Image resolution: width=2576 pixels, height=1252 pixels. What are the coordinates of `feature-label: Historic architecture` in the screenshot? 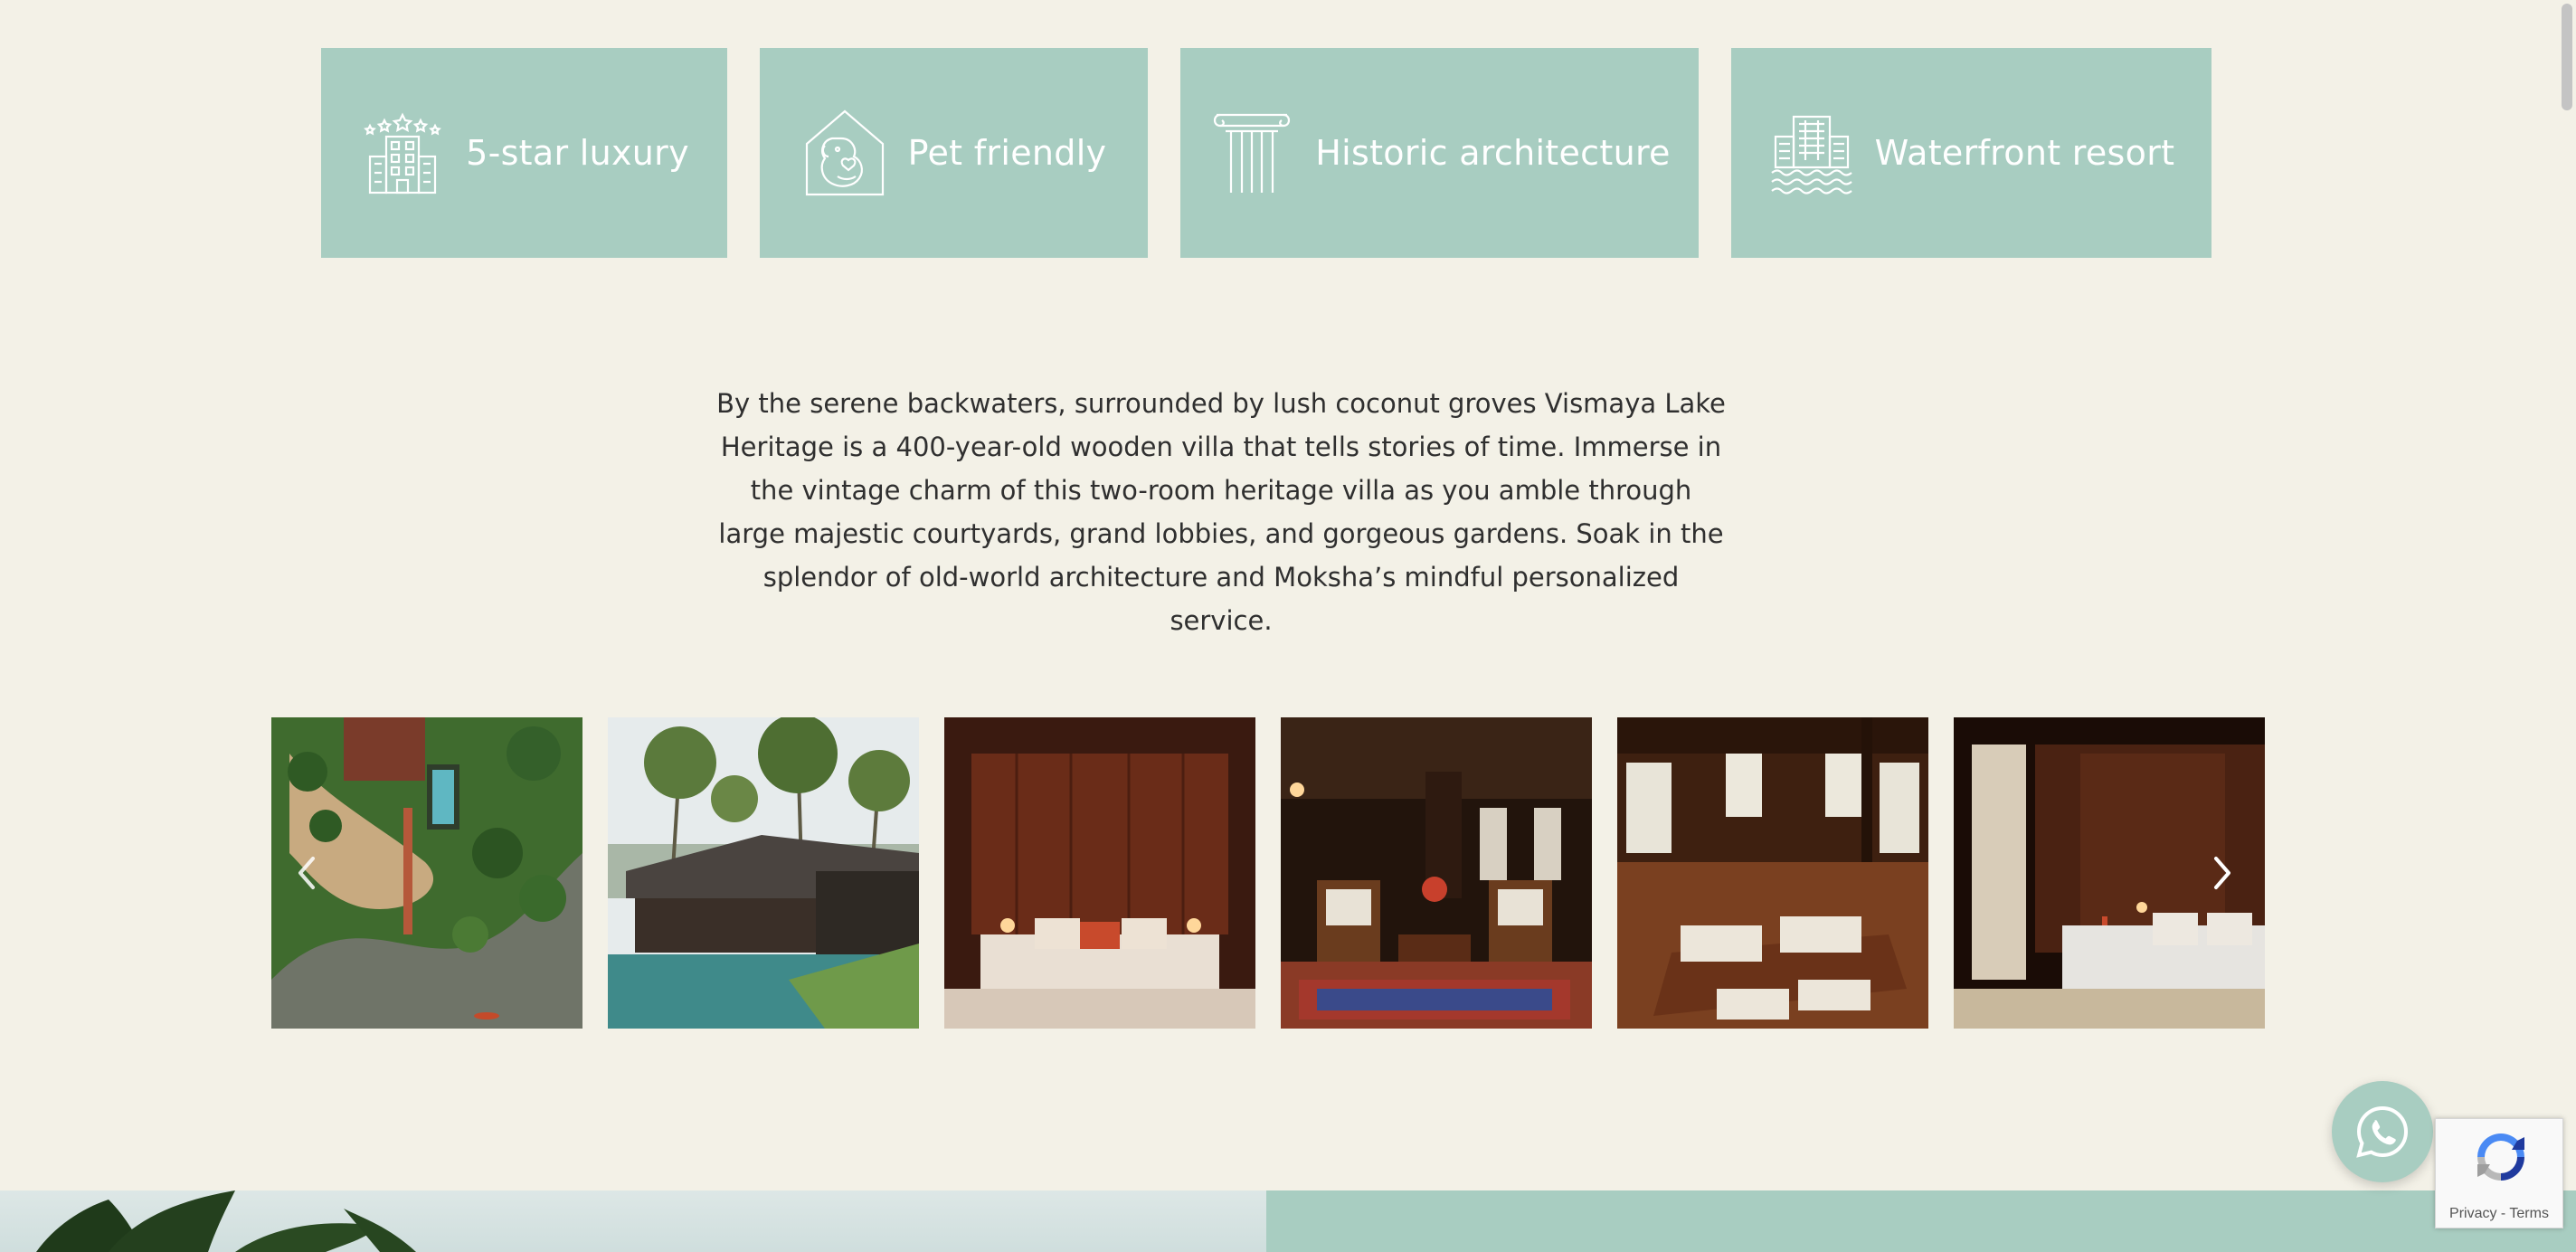 It's located at (1493, 153).